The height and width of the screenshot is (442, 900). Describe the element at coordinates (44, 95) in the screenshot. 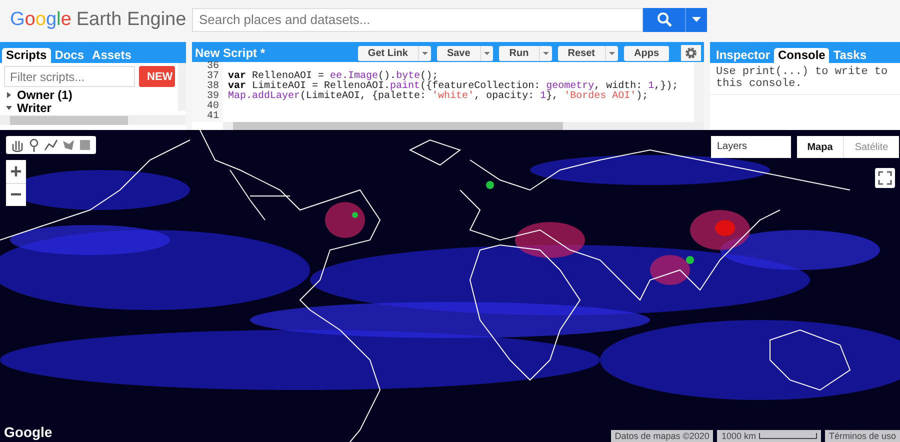

I see `tree-item: Owner (1)` at that location.